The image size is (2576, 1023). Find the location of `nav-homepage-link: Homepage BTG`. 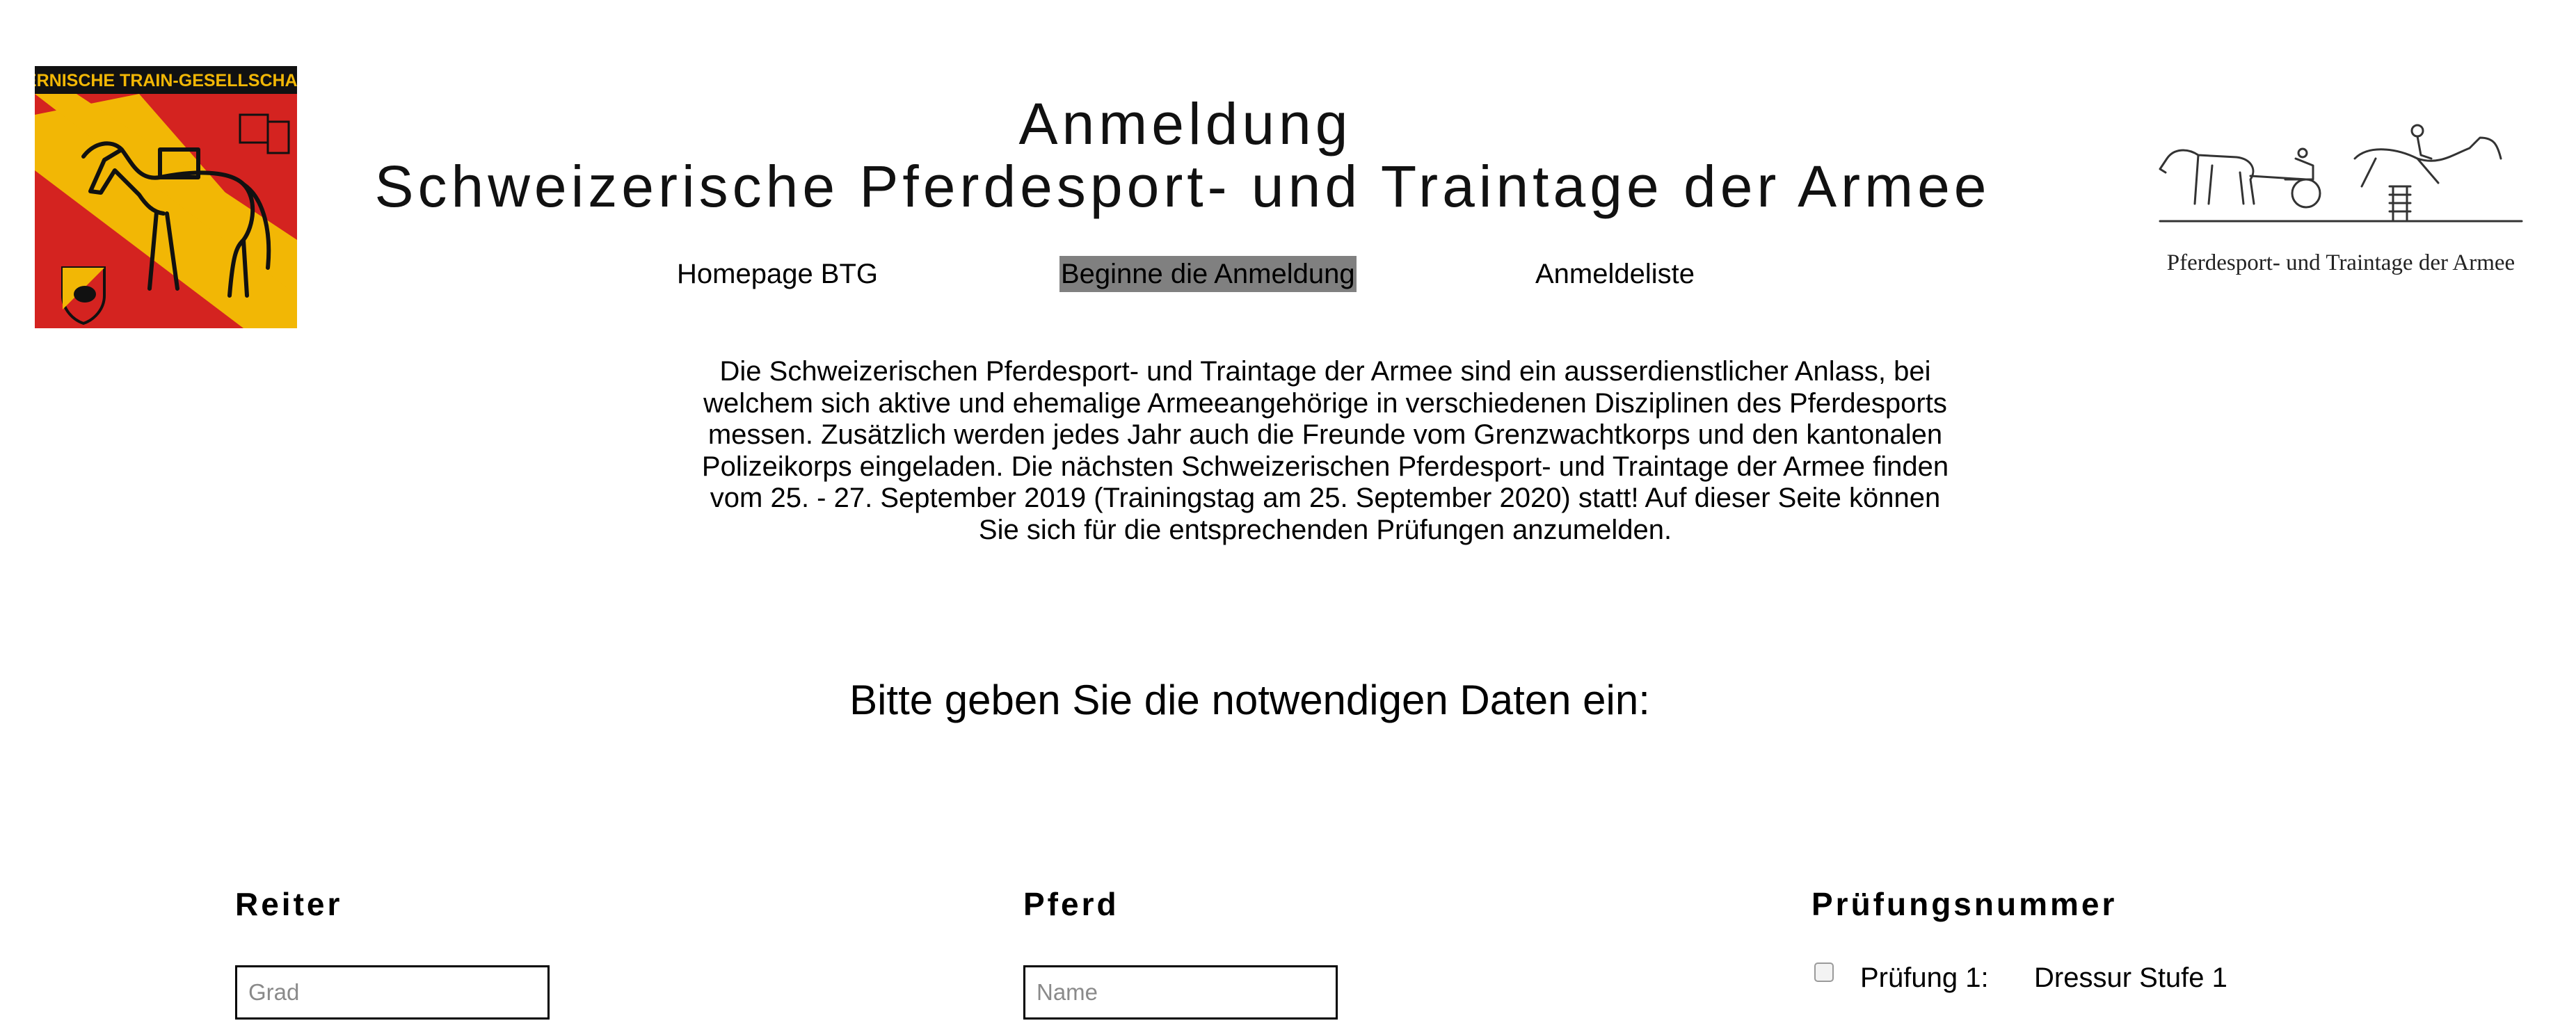

nav-homepage-link: Homepage BTG is located at coordinates (777, 274).